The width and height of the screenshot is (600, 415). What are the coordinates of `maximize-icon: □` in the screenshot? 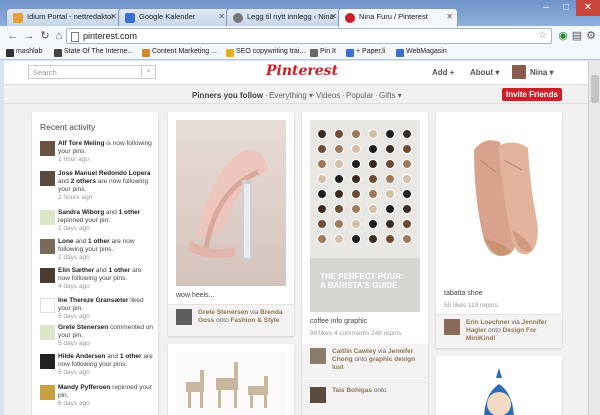 It's located at (566, 8).